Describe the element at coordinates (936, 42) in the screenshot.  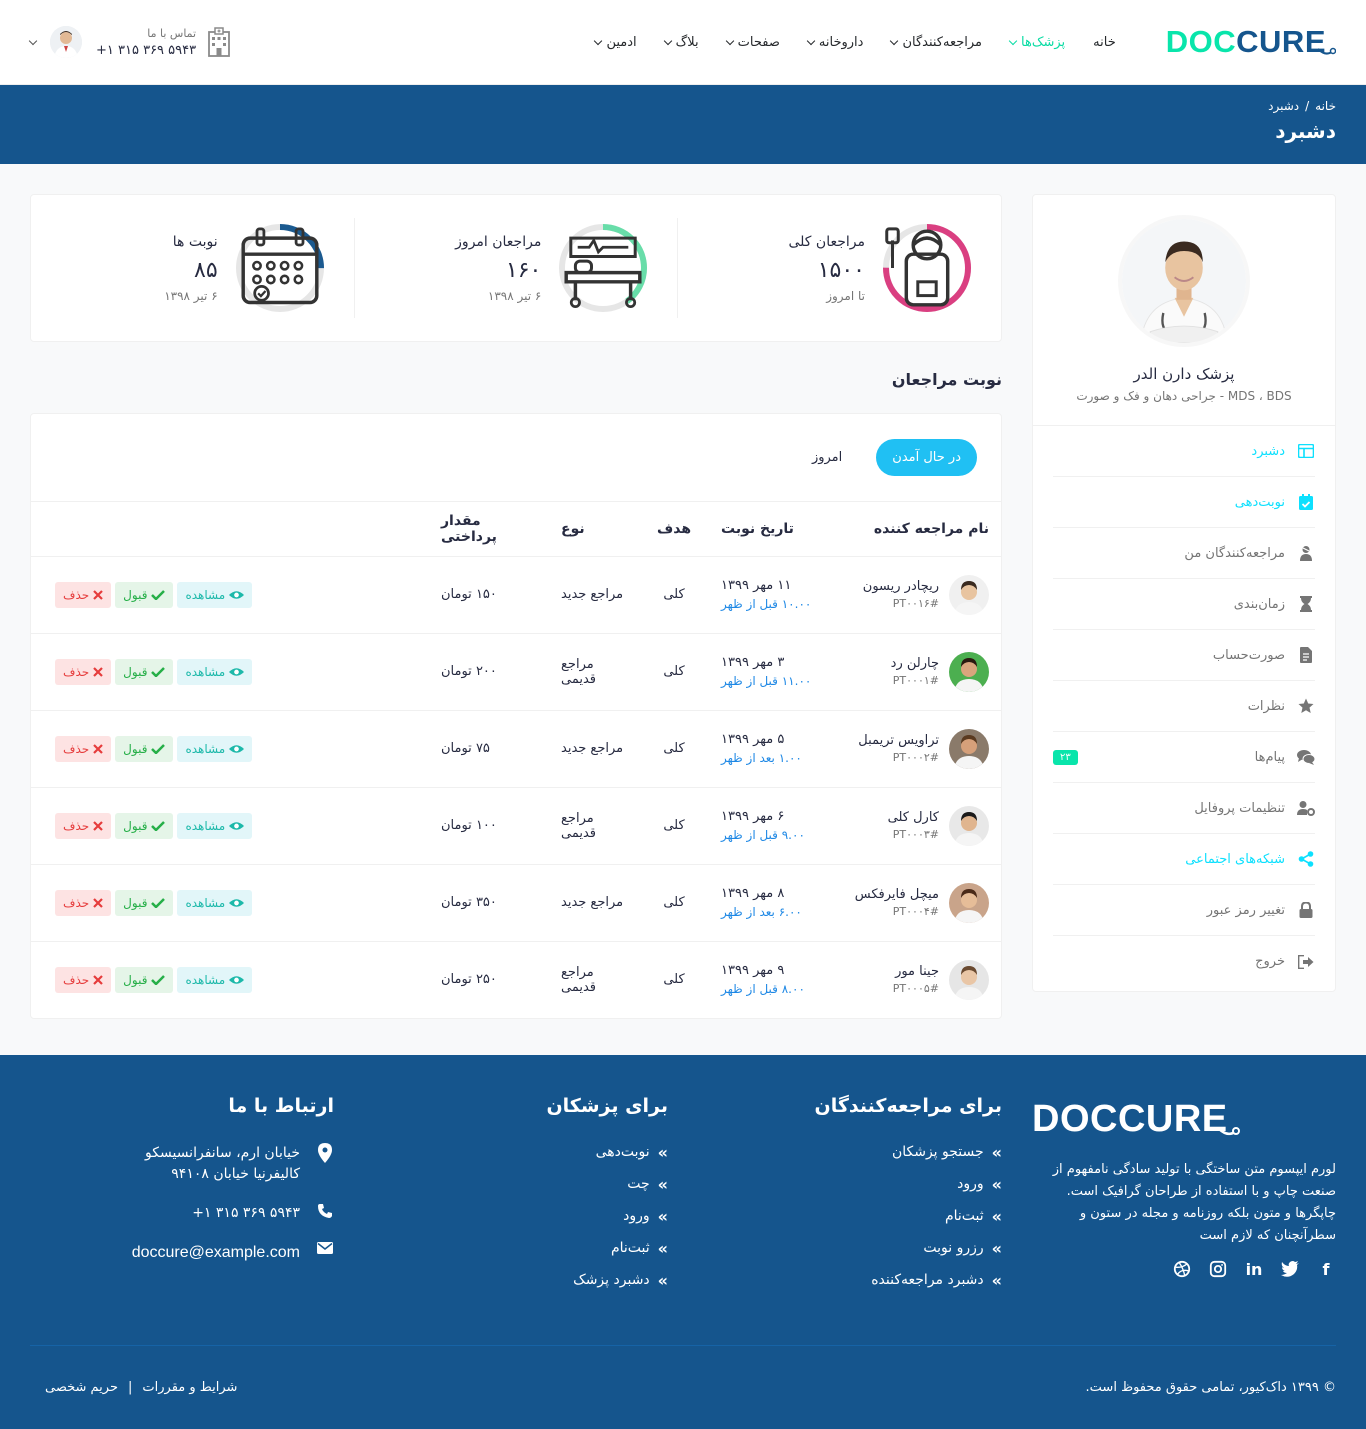
I see `nav-item-2: مراجعه‌کنندگان` at that location.